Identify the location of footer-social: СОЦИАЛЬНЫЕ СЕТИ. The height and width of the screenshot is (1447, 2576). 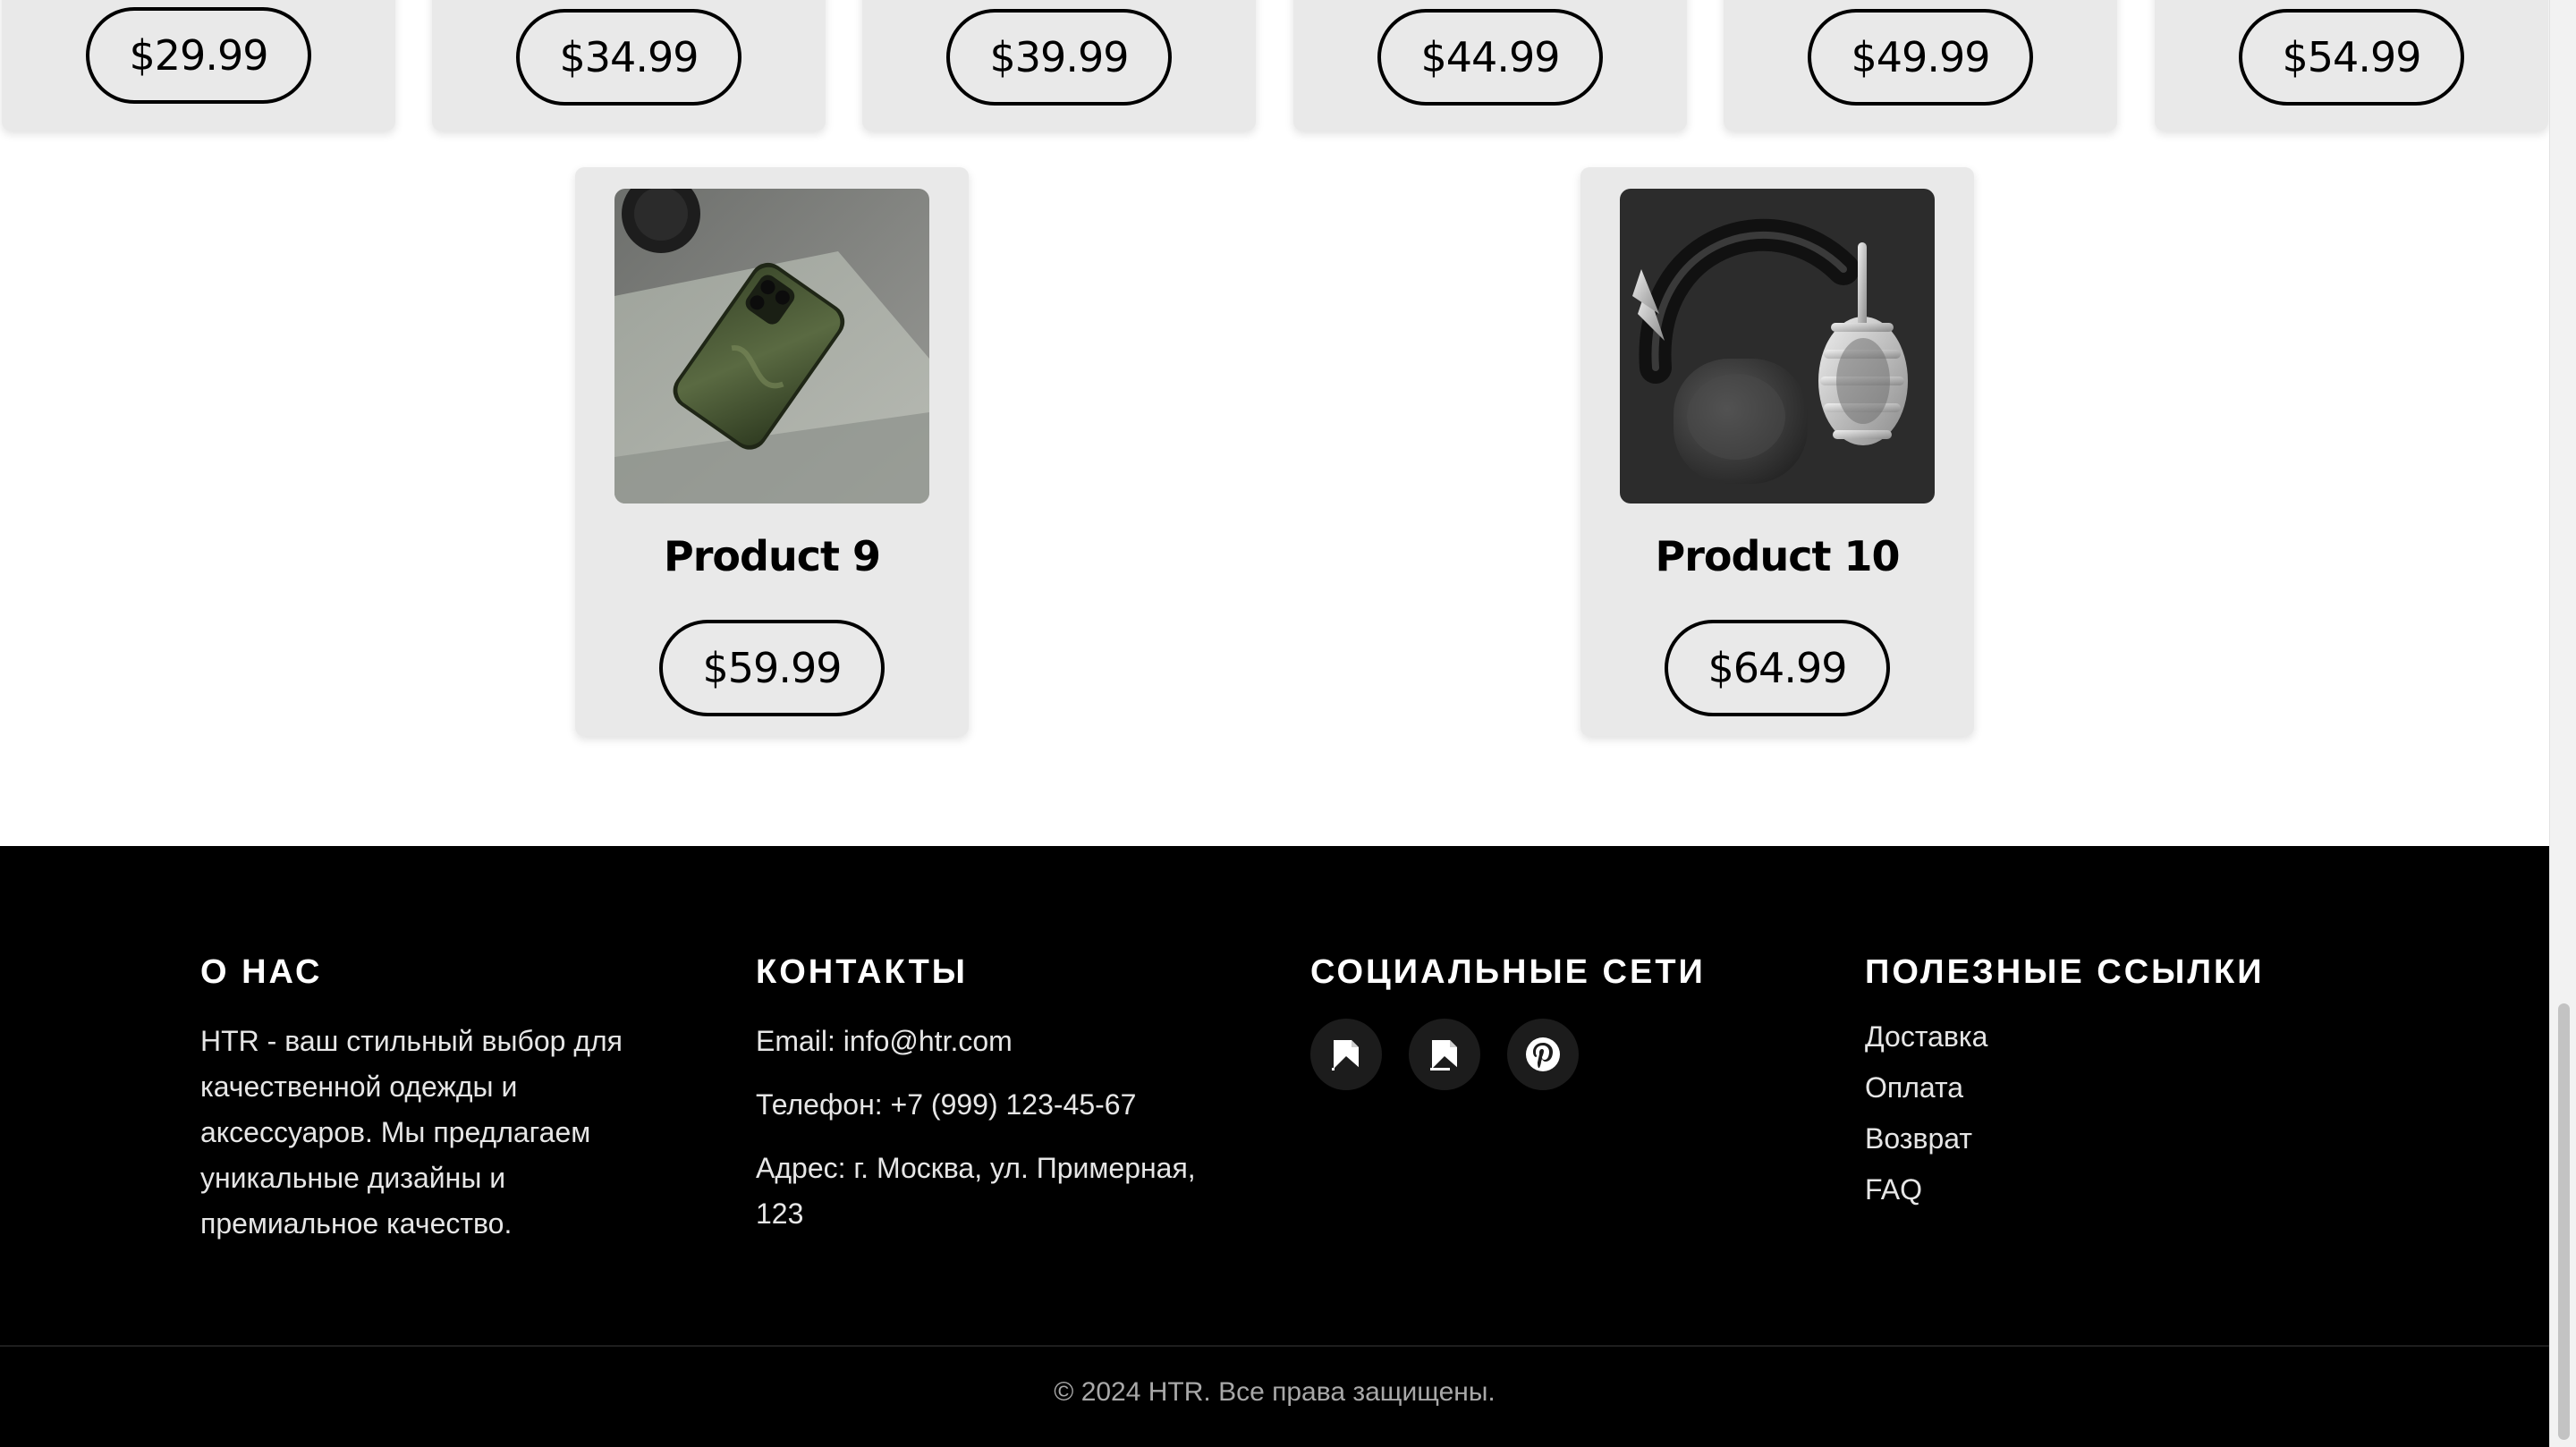
(1542, 1021).